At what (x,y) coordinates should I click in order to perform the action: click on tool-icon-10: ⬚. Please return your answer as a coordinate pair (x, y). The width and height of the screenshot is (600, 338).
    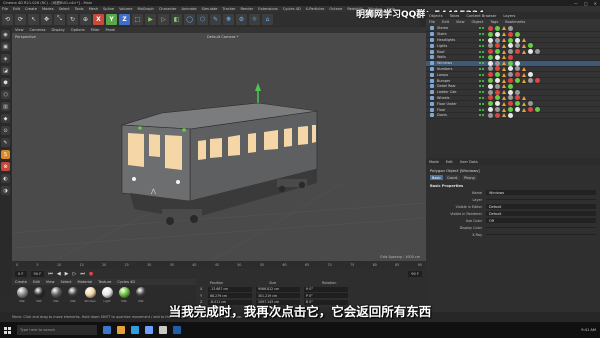
    Looking at the image, I should click on (137, 19).